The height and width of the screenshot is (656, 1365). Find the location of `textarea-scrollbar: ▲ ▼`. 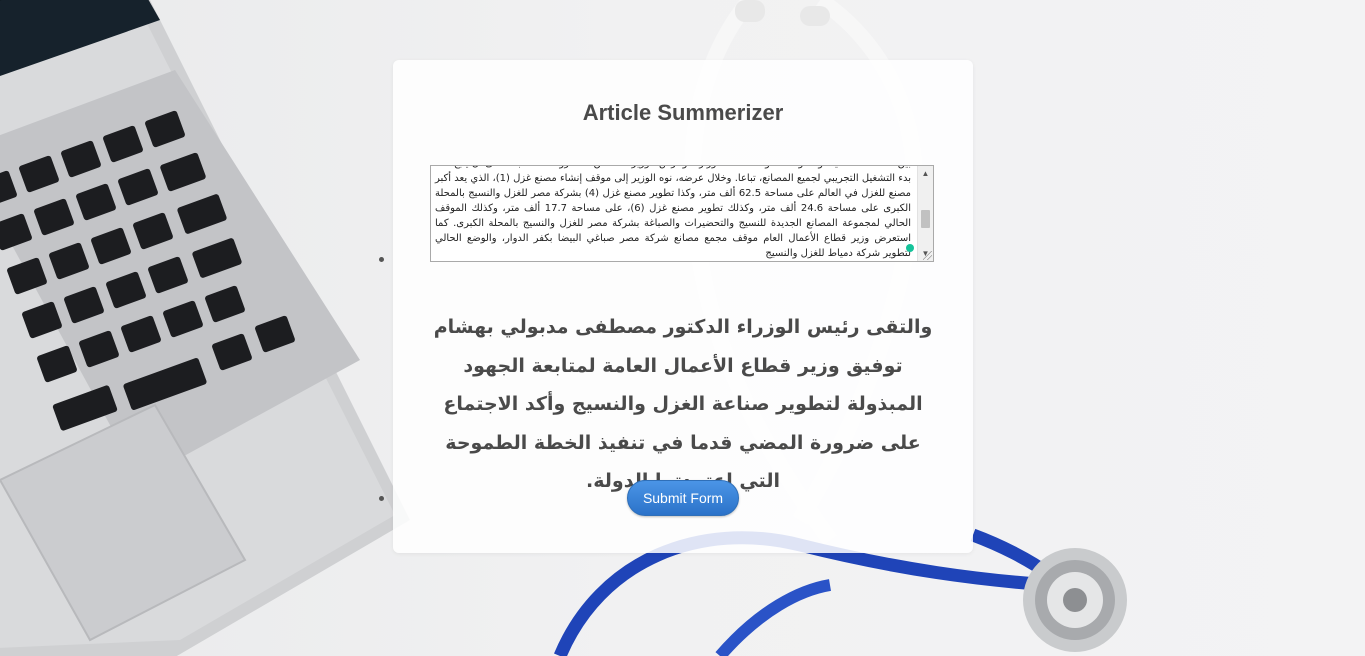

textarea-scrollbar: ▲ ▼ is located at coordinates (925, 213).